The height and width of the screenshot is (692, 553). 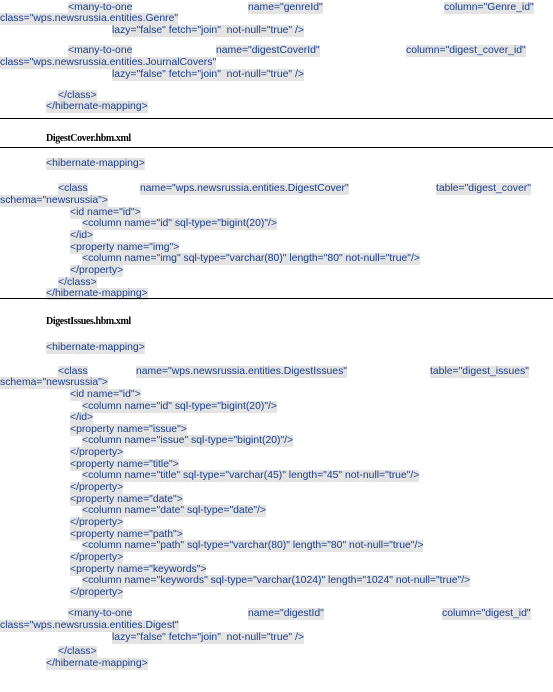 I want to click on code-line: <column name="date" sql-type="date"/>, so click(x=174, y=511).